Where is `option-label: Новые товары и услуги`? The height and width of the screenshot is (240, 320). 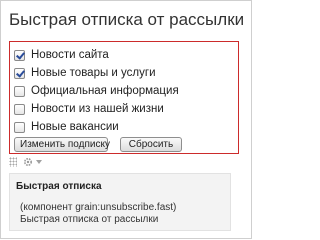 option-label: Новые товары и услуги is located at coordinates (93, 73).